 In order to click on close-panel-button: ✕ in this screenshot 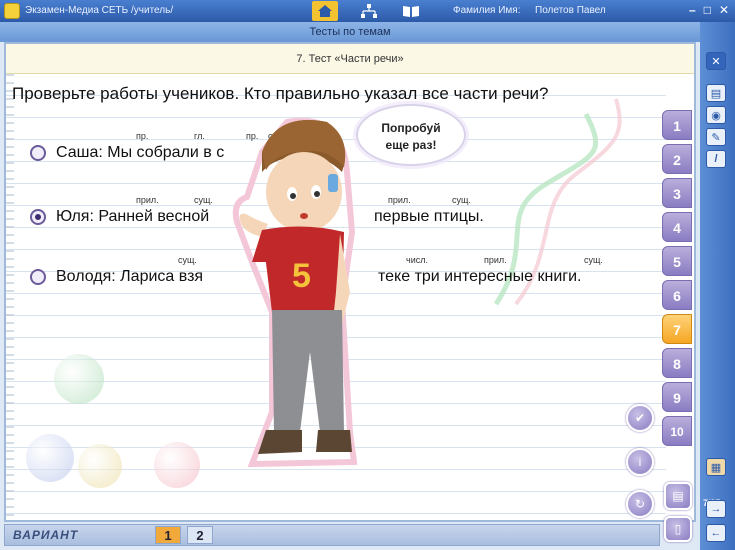, I will do `click(716, 61)`.